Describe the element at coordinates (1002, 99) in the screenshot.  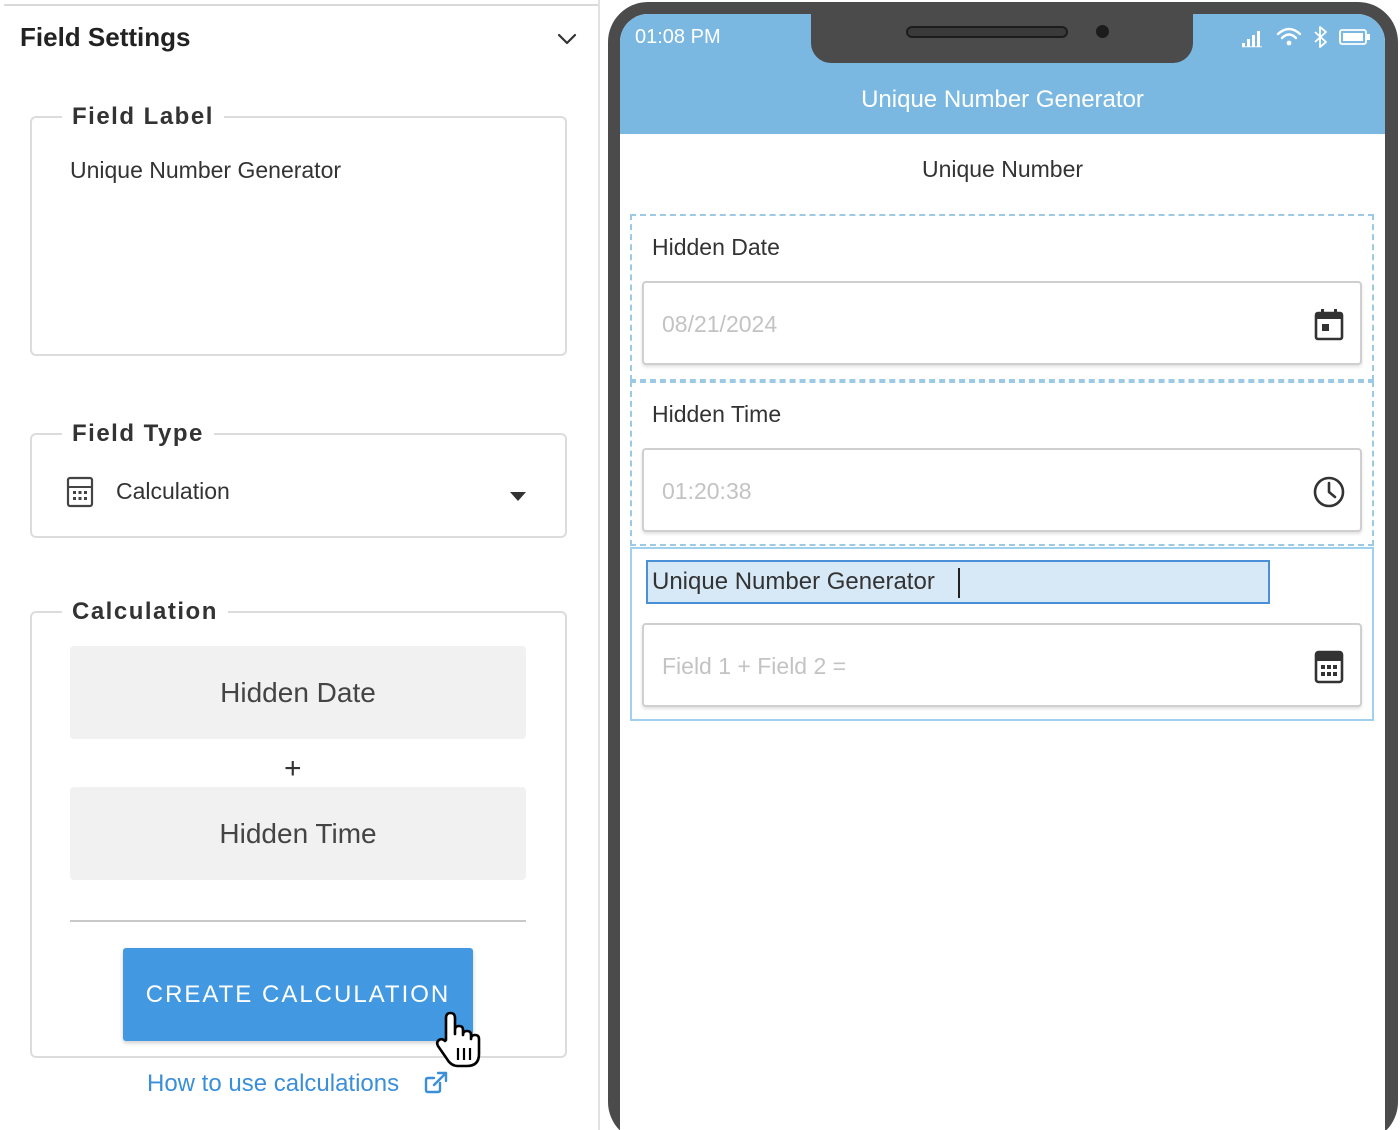
I see `app-title: Unique Number Generator` at that location.